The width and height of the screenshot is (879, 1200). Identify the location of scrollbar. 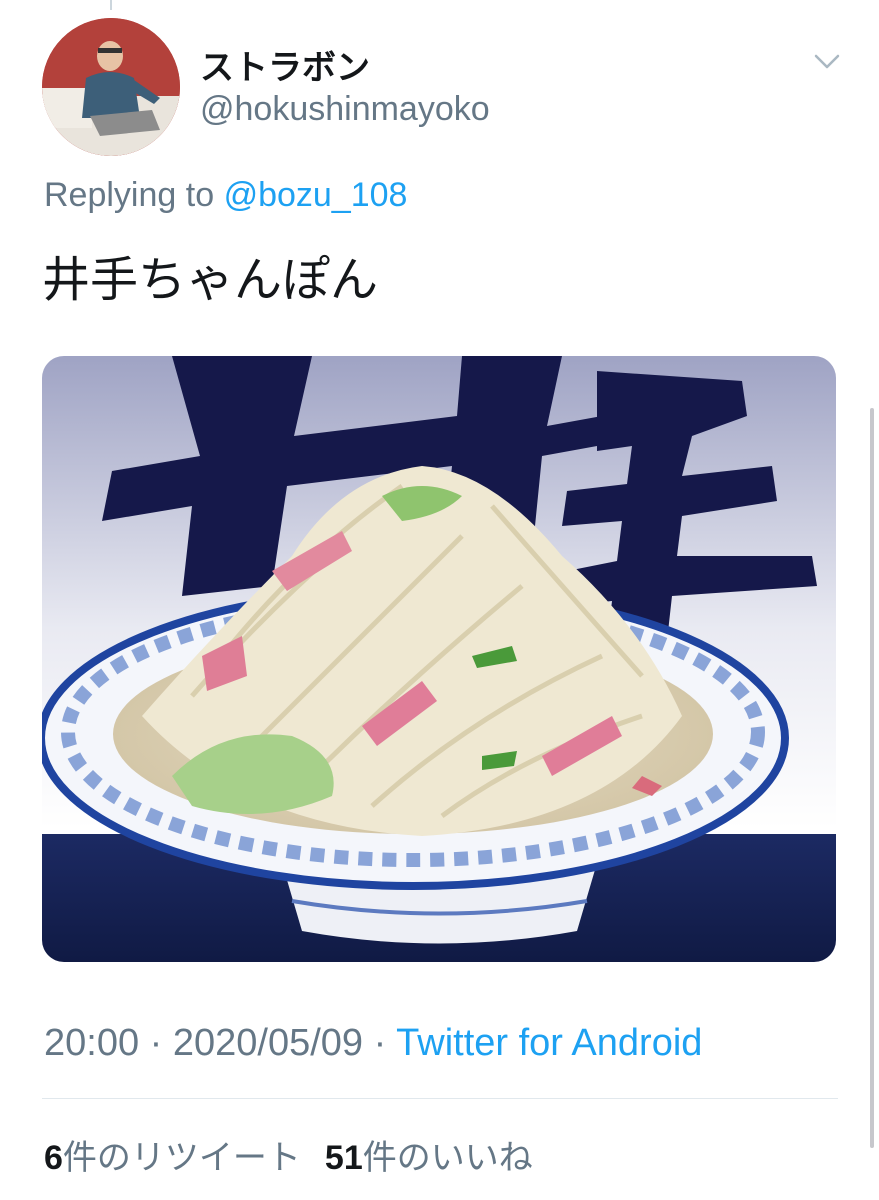
(872, 778).